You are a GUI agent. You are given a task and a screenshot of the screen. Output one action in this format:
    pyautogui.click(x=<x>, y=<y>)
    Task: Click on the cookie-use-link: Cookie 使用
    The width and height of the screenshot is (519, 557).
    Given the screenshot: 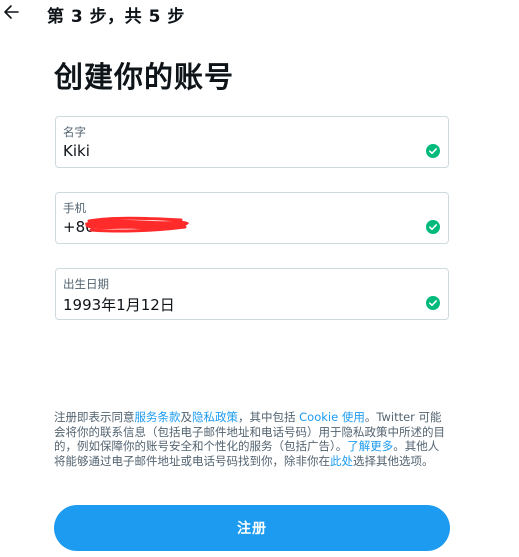 What is the action you would take?
    pyautogui.click(x=332, y=417)
    